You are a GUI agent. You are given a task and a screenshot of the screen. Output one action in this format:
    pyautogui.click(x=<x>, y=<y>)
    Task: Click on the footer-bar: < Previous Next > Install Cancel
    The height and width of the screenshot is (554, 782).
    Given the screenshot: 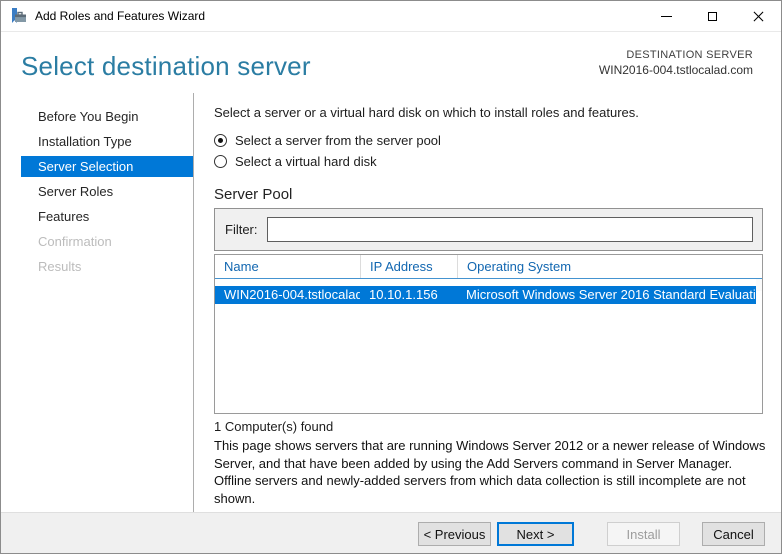 What is the action you would take?
    pyautogui.click(x=391, y=532)
    